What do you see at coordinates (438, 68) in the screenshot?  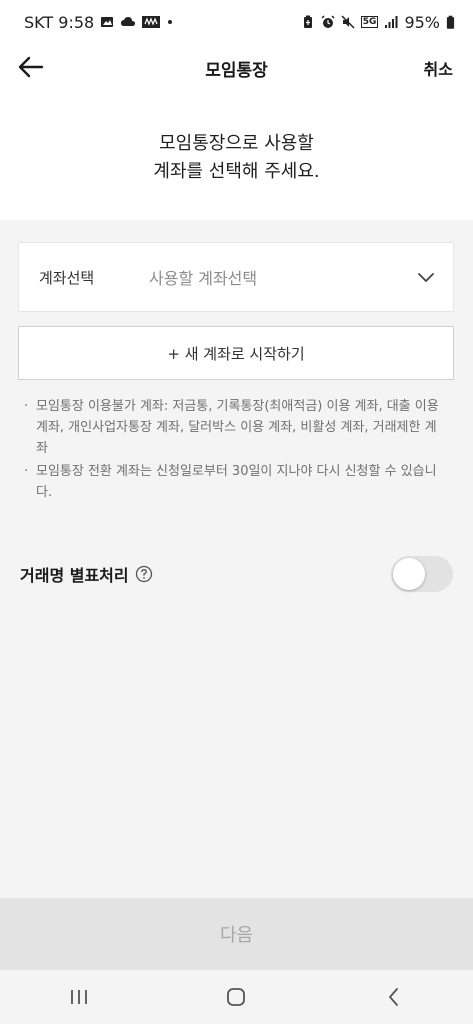 I see `cancel-button: 취소` at bounding box center [438, 68].